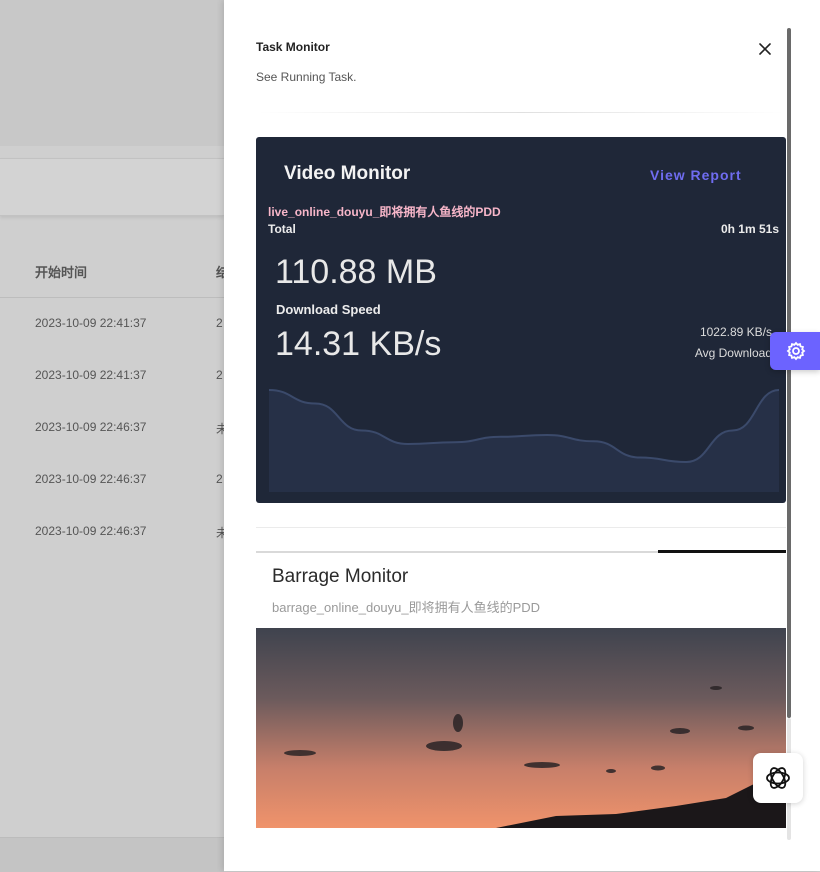 This screenshot has height=872, width=820. Describe the element at coordinates (521, 527) in the screenshot. I see `section-divider` at that location.